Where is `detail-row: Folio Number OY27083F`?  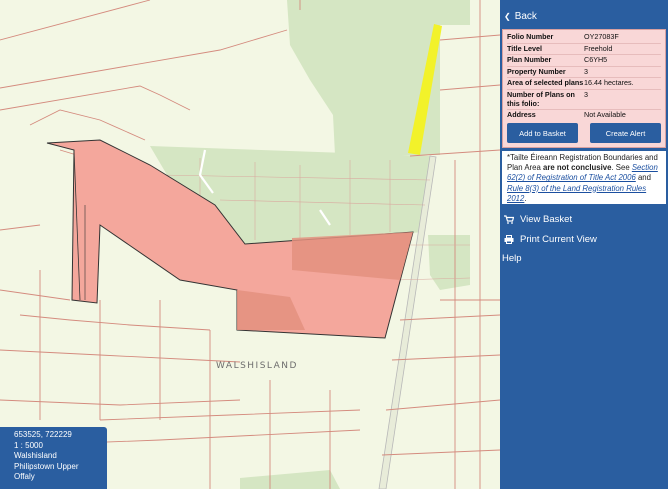 detail-row: Folio Number OY27083F is located at coordinates (584, 38).